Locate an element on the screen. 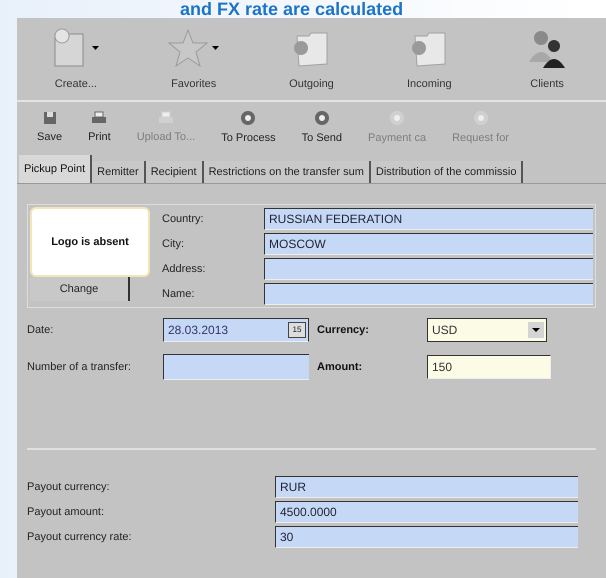  toolbar-button: Outgoing is located at coordinates (311, 60).